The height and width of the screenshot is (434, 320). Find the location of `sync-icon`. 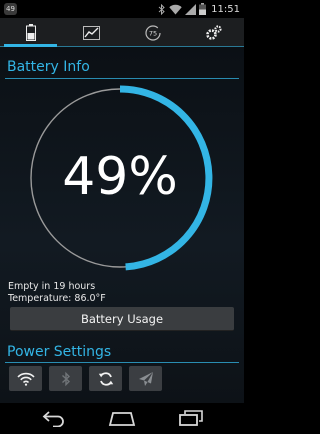

sync-icon is located at coordinates (105, 378).